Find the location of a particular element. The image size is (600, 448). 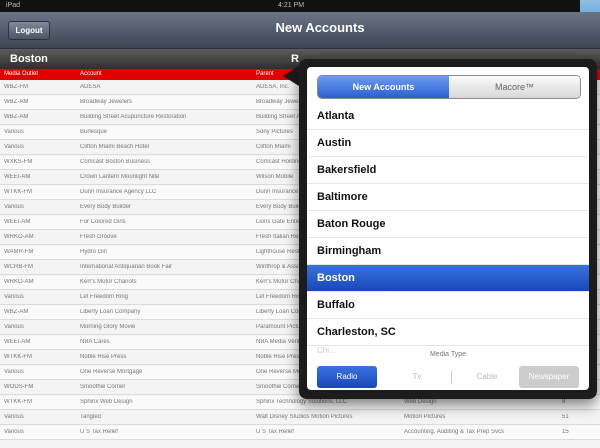

cell-account: Let Freedom Ring is located at coordinates (104, 297).